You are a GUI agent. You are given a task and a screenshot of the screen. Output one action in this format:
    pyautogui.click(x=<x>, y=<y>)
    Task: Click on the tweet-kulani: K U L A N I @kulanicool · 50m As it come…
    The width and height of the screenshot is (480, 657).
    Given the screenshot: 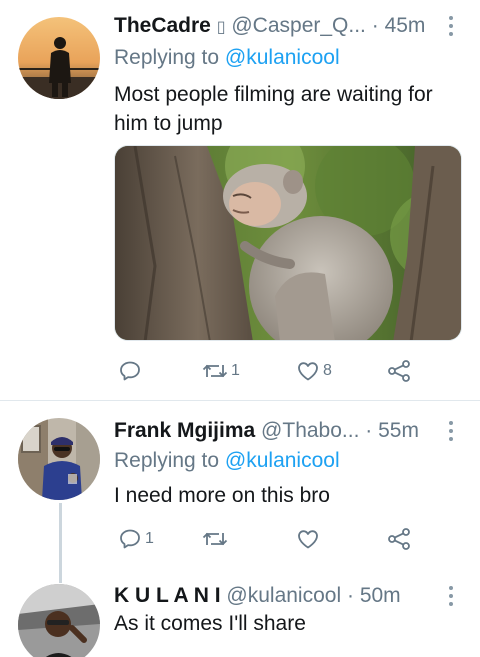 What is the action you would take?
    pyautogui.click(x=240, y=616)
    